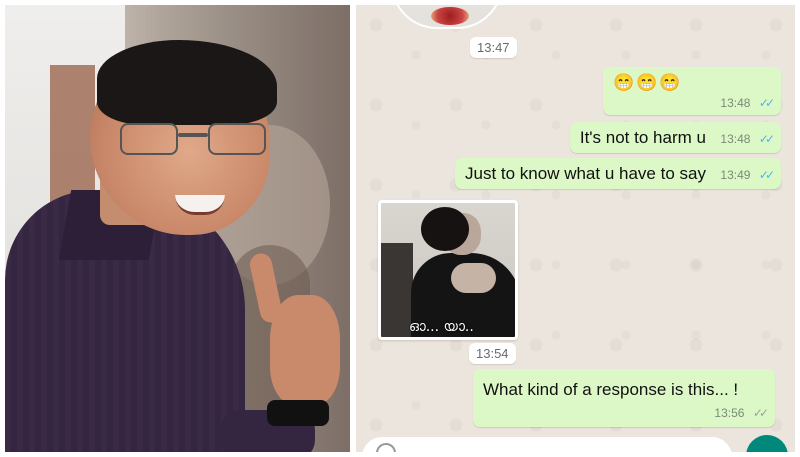 Image resolution: width=800 pixels, height=457 pixels. I want to click on glasses, so click(195, 140).